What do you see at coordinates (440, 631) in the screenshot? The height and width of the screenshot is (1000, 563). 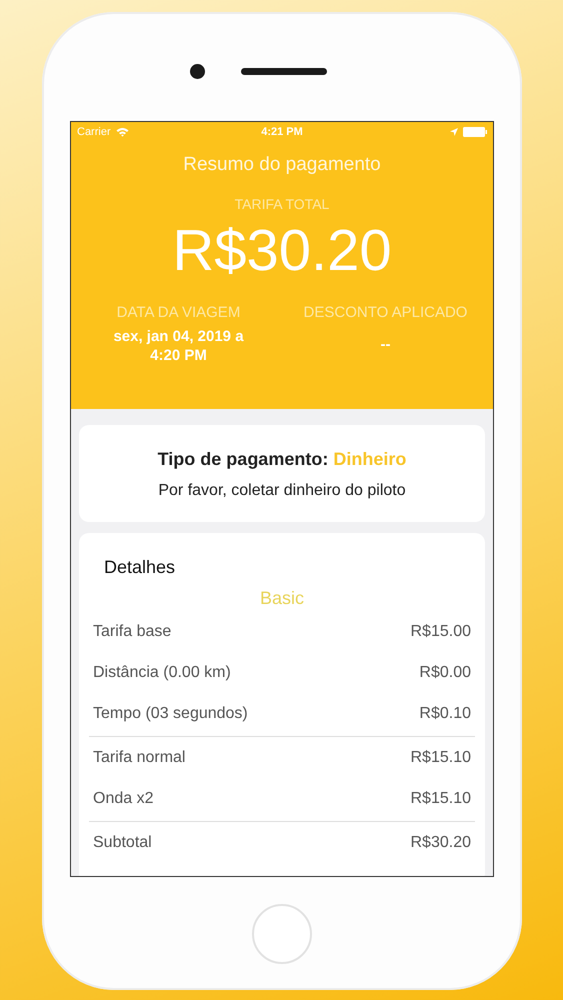 I see `fare-item-value: R$15.00` at bounding box center [440, 631].